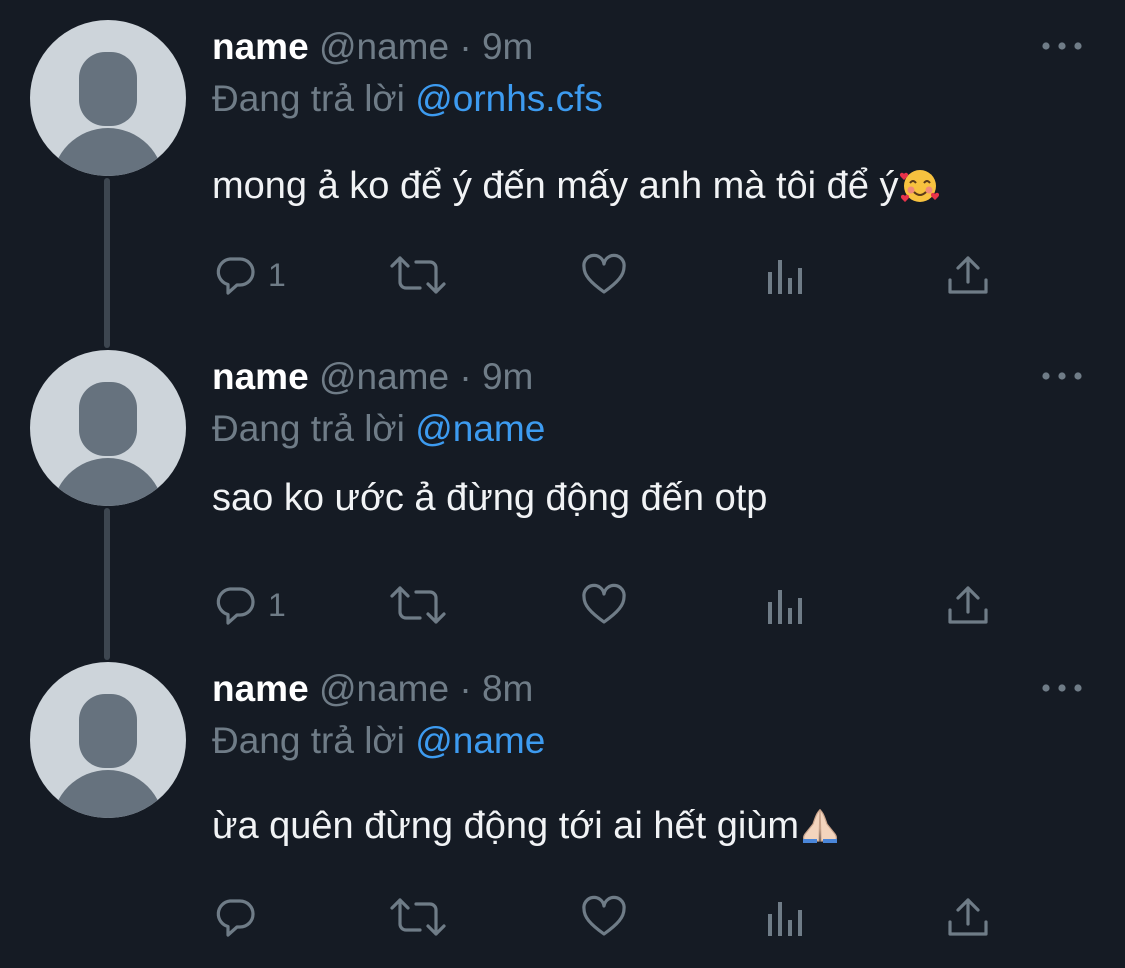  I want to click on reply-button, so click(235, 917).